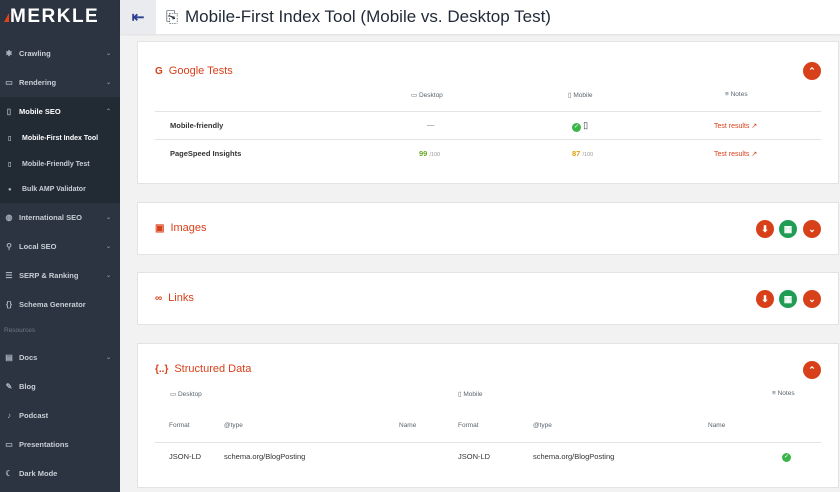 Image resolution: width=840 pixels, height=492 pixels. Describe the element at coordinates (60, 386) in the screenshot. I see `sidebar-item-blog: ✎ Blog` at that location.